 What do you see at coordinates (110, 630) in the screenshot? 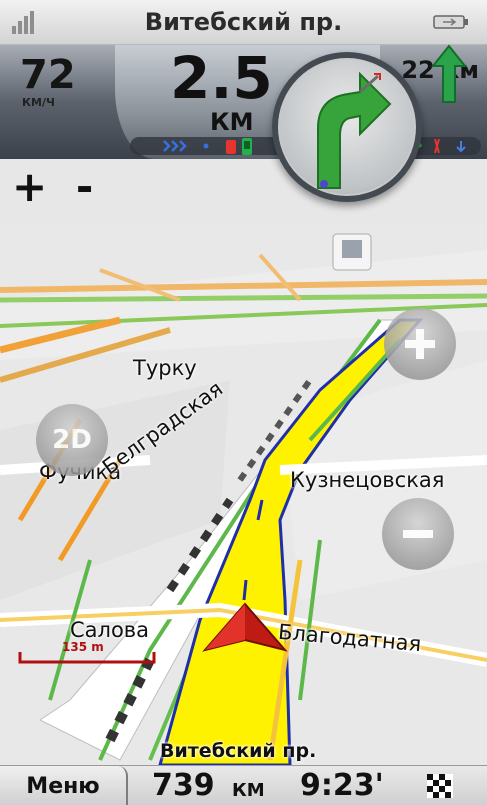
I see `map-label-salova: Салова` at bounding box center [110, 630].